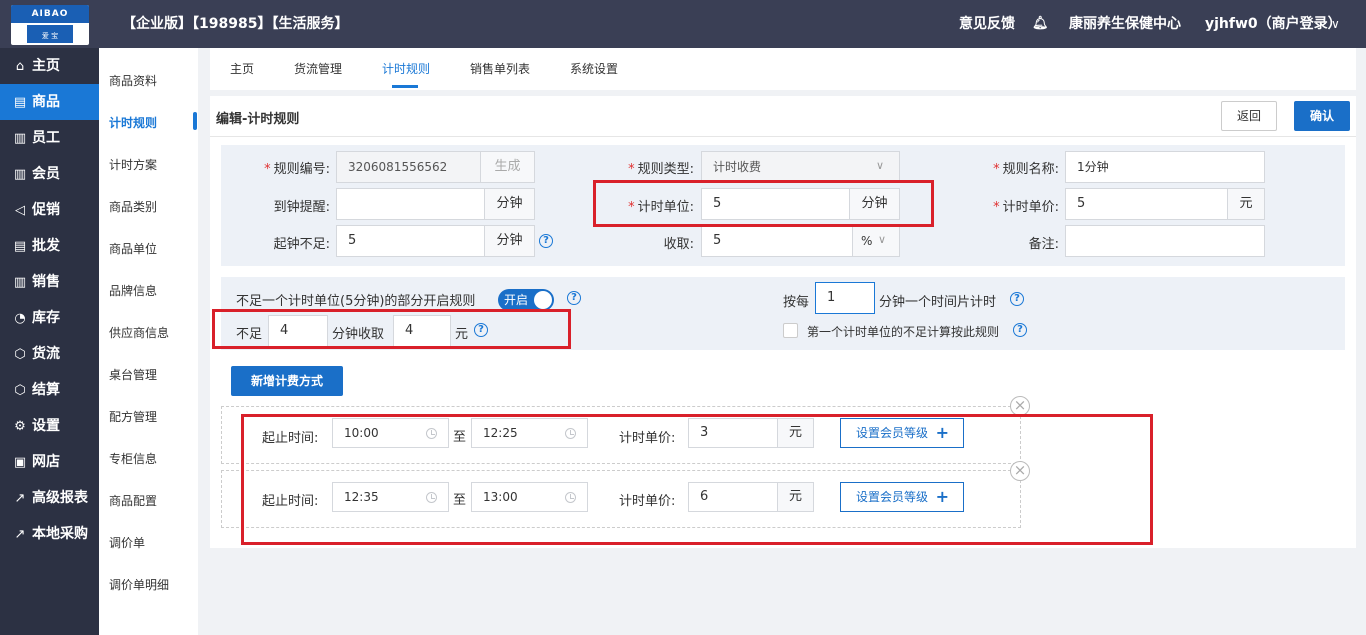 The width and height of the screenshot is (1366, 635). I want to click on percent-select: %, so click(876, 241).